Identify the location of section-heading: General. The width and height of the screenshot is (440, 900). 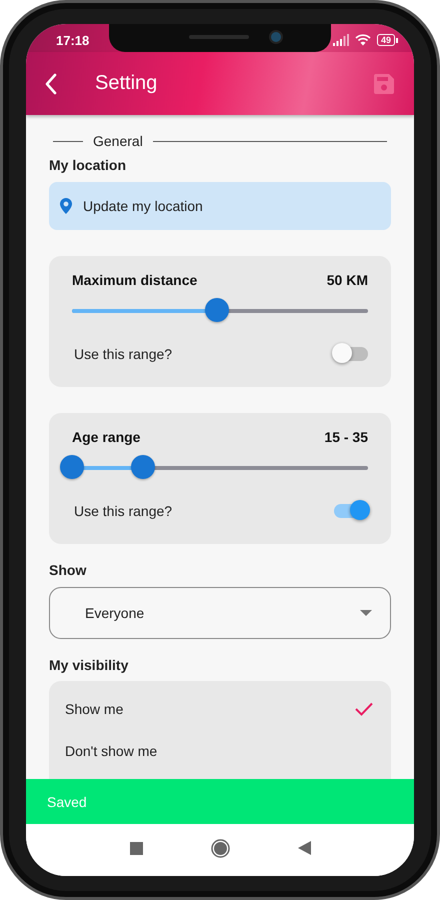
(118, 141).